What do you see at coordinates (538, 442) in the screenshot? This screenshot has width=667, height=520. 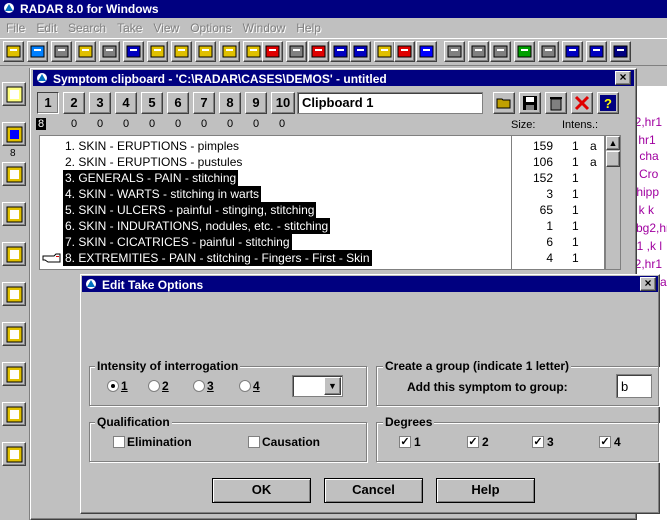 I see `degree-3-checkbox: ✓` at bounding box center [538, 442].